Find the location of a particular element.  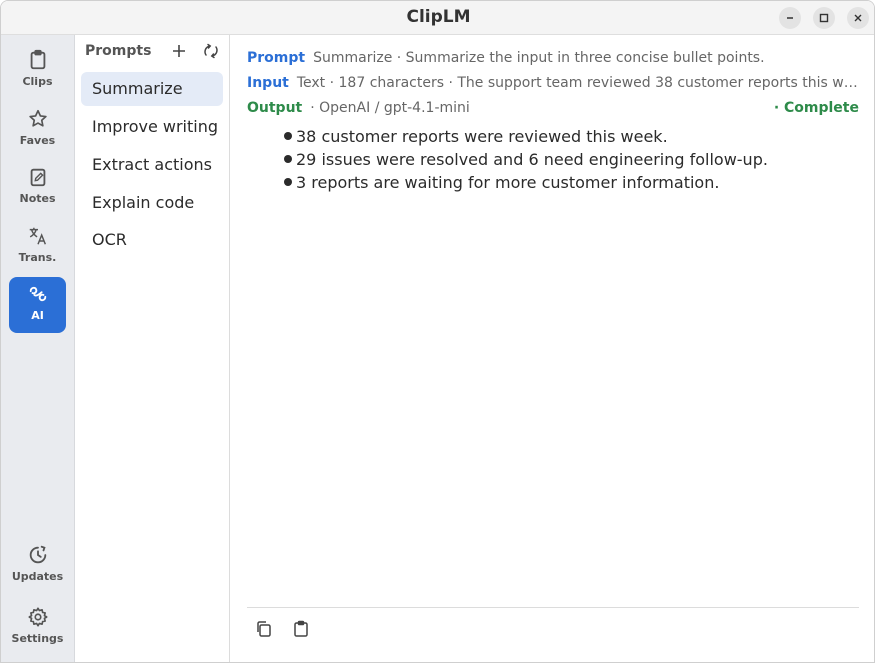

copy-icon is located at coordinates (264, 629).